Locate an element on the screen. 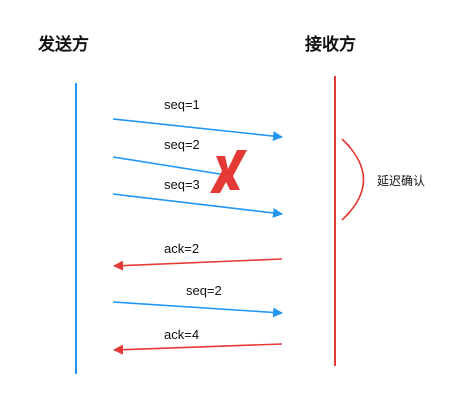 This screenshot has height=410, width=458. label-seq2-lost: seq=2 is located at coordinates (182, 144).